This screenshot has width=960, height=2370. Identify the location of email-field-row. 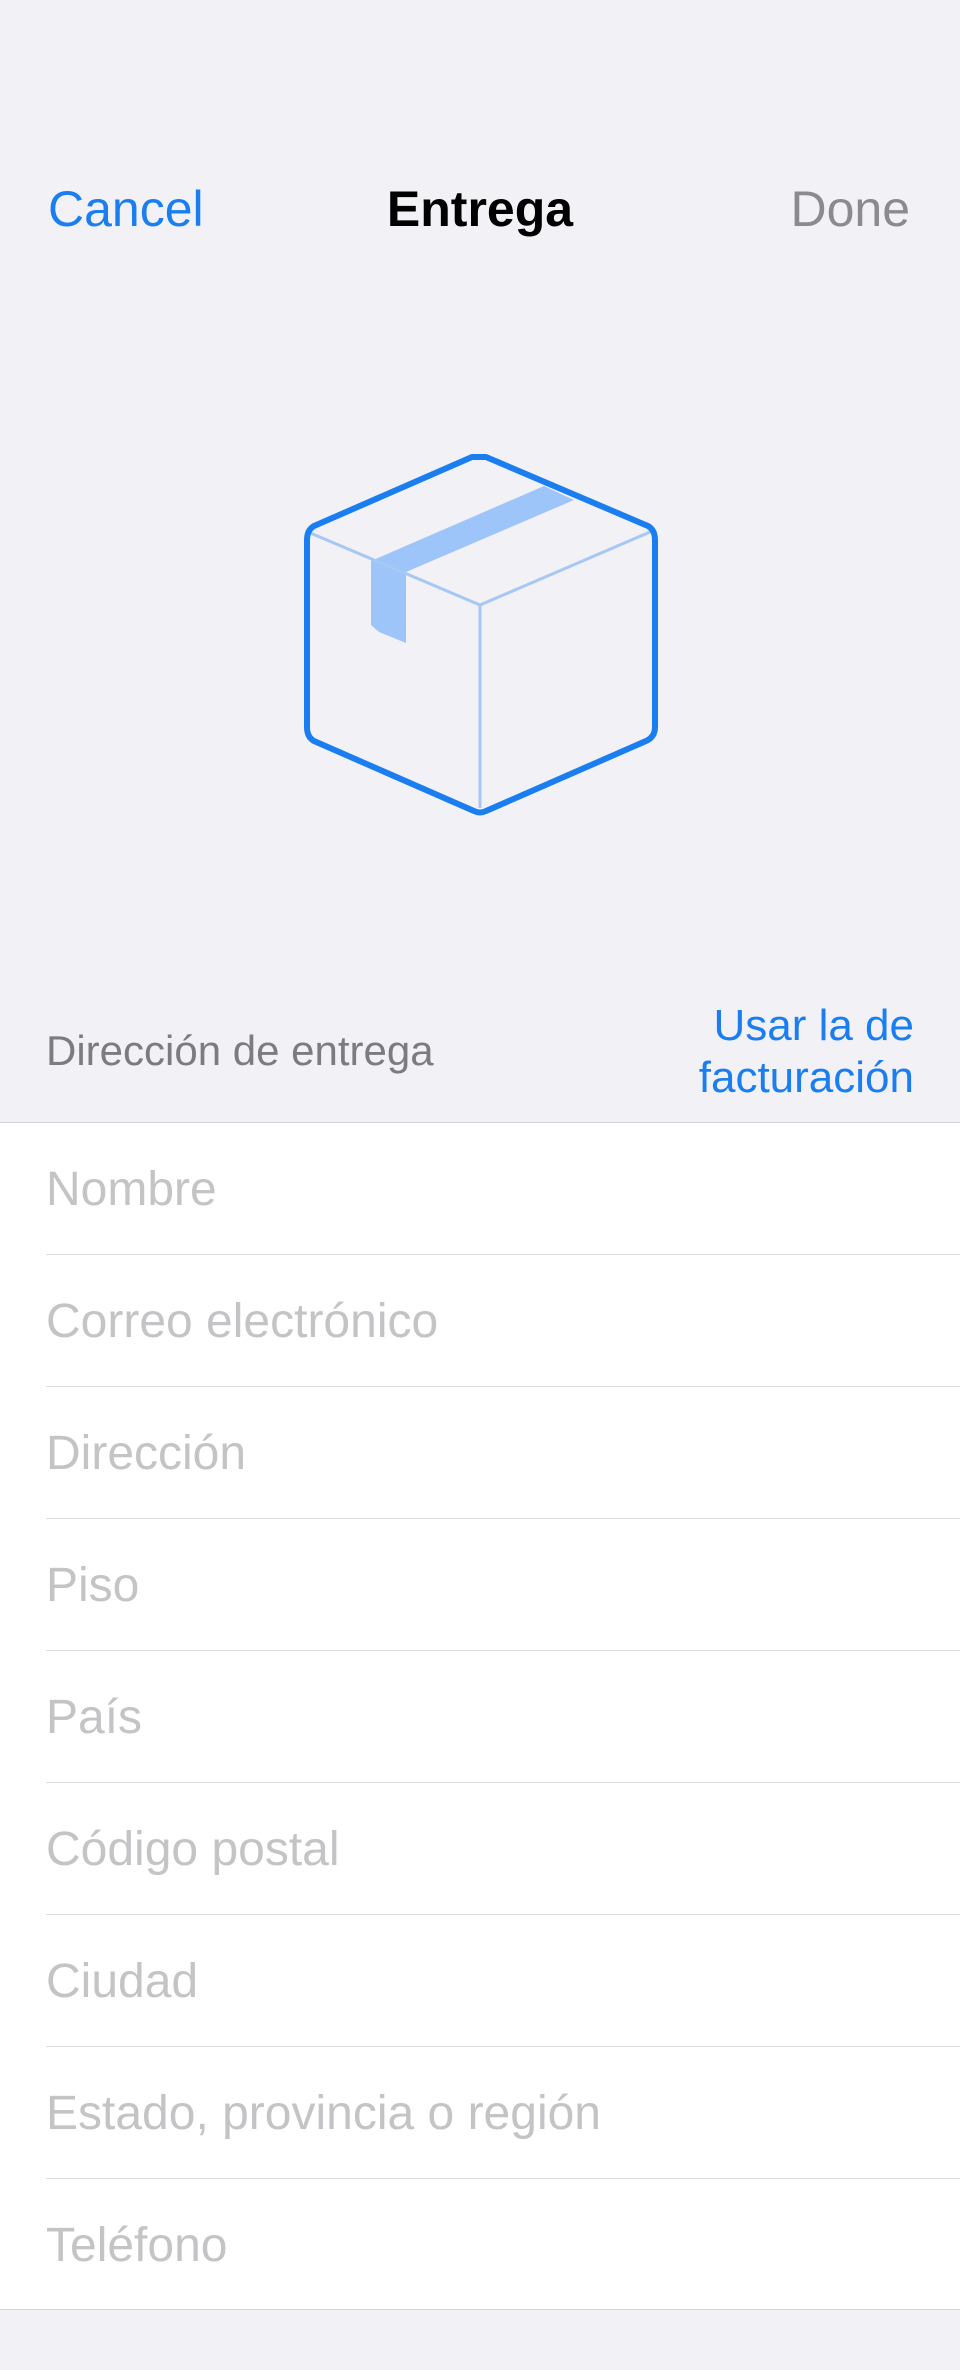
(480, 1321).